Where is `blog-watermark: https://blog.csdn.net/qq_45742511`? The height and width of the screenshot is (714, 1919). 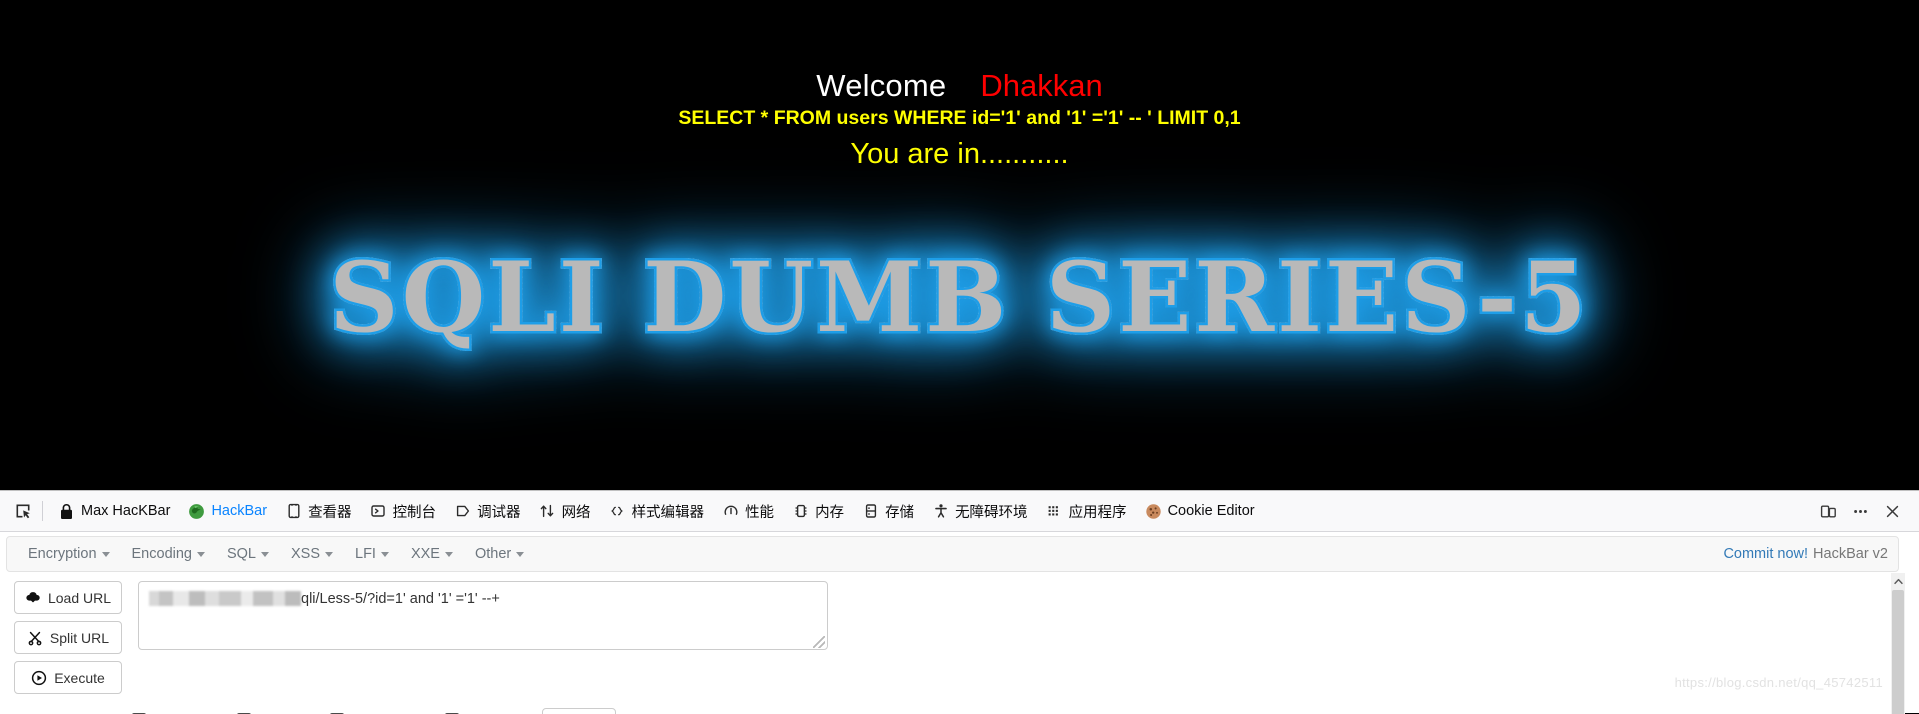
blog-watermark: https://blog.csdn.net/qq_45742511 is located at coordinates (1778, 682).